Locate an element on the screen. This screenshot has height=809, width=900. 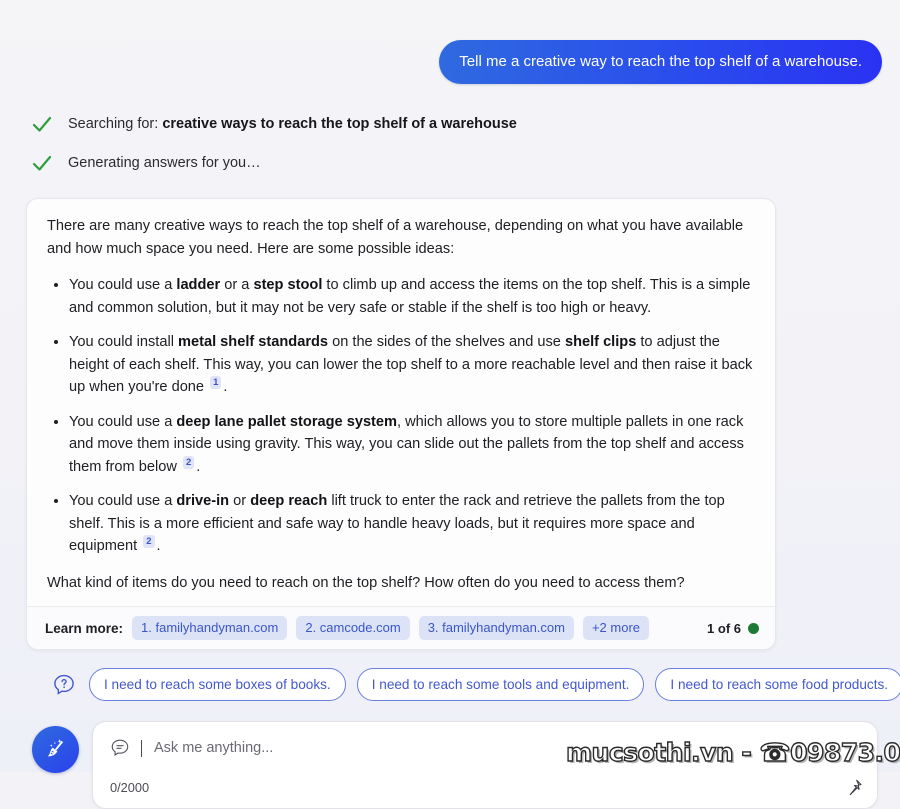
bullet-emphasis: step stool is located at coordinates (288, 285).